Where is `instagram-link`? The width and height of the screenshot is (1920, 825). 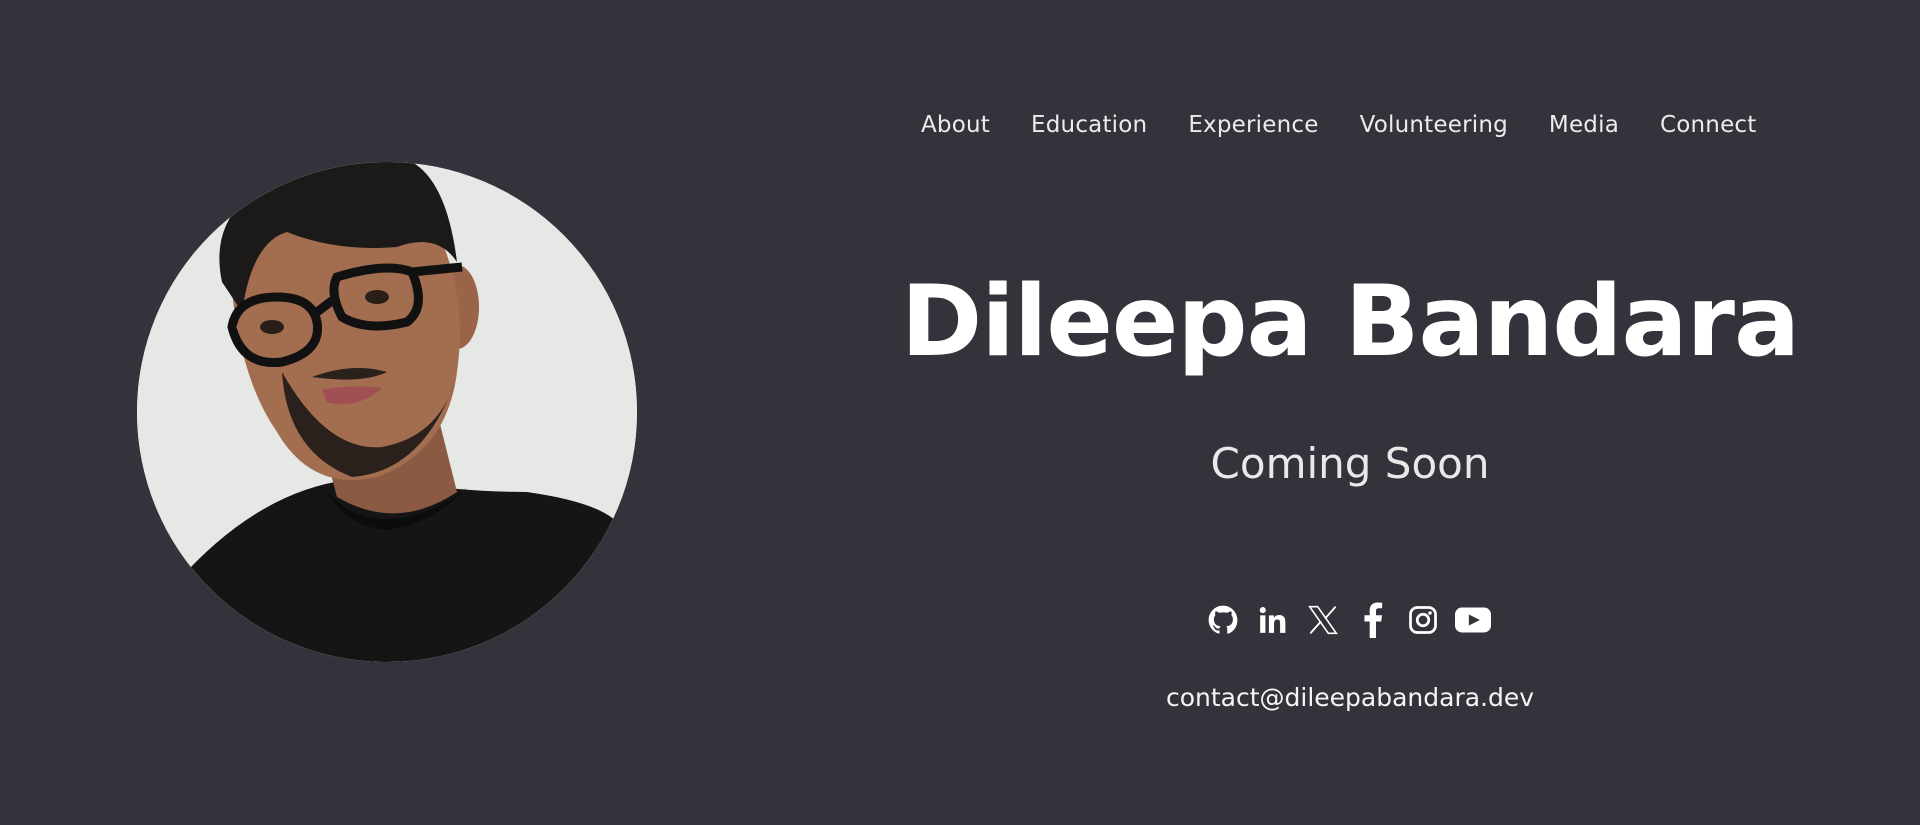
instagram-link is located at coordinates (1423, 620).